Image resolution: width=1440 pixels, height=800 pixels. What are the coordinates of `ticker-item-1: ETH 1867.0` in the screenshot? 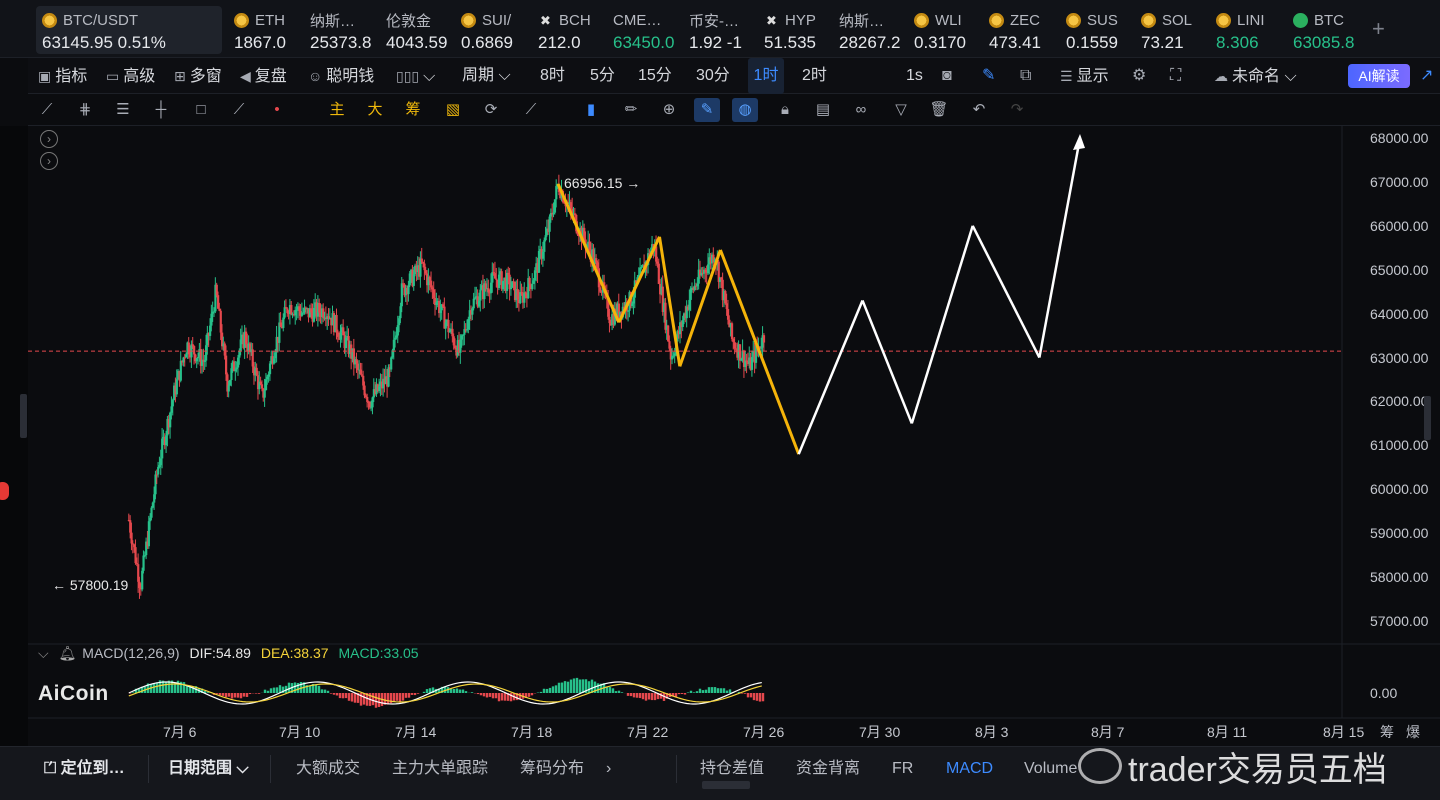 It's located at (263, 30).